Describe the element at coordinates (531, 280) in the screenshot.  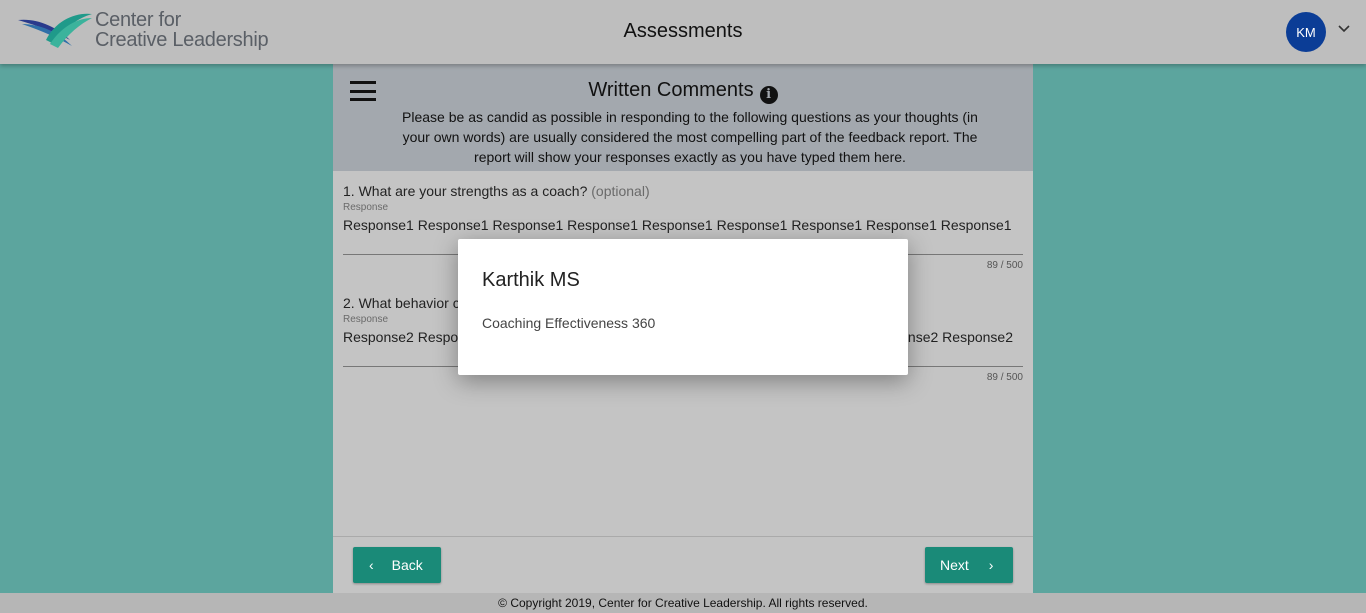
I see `dialog-name: Karthik MS` at that location.